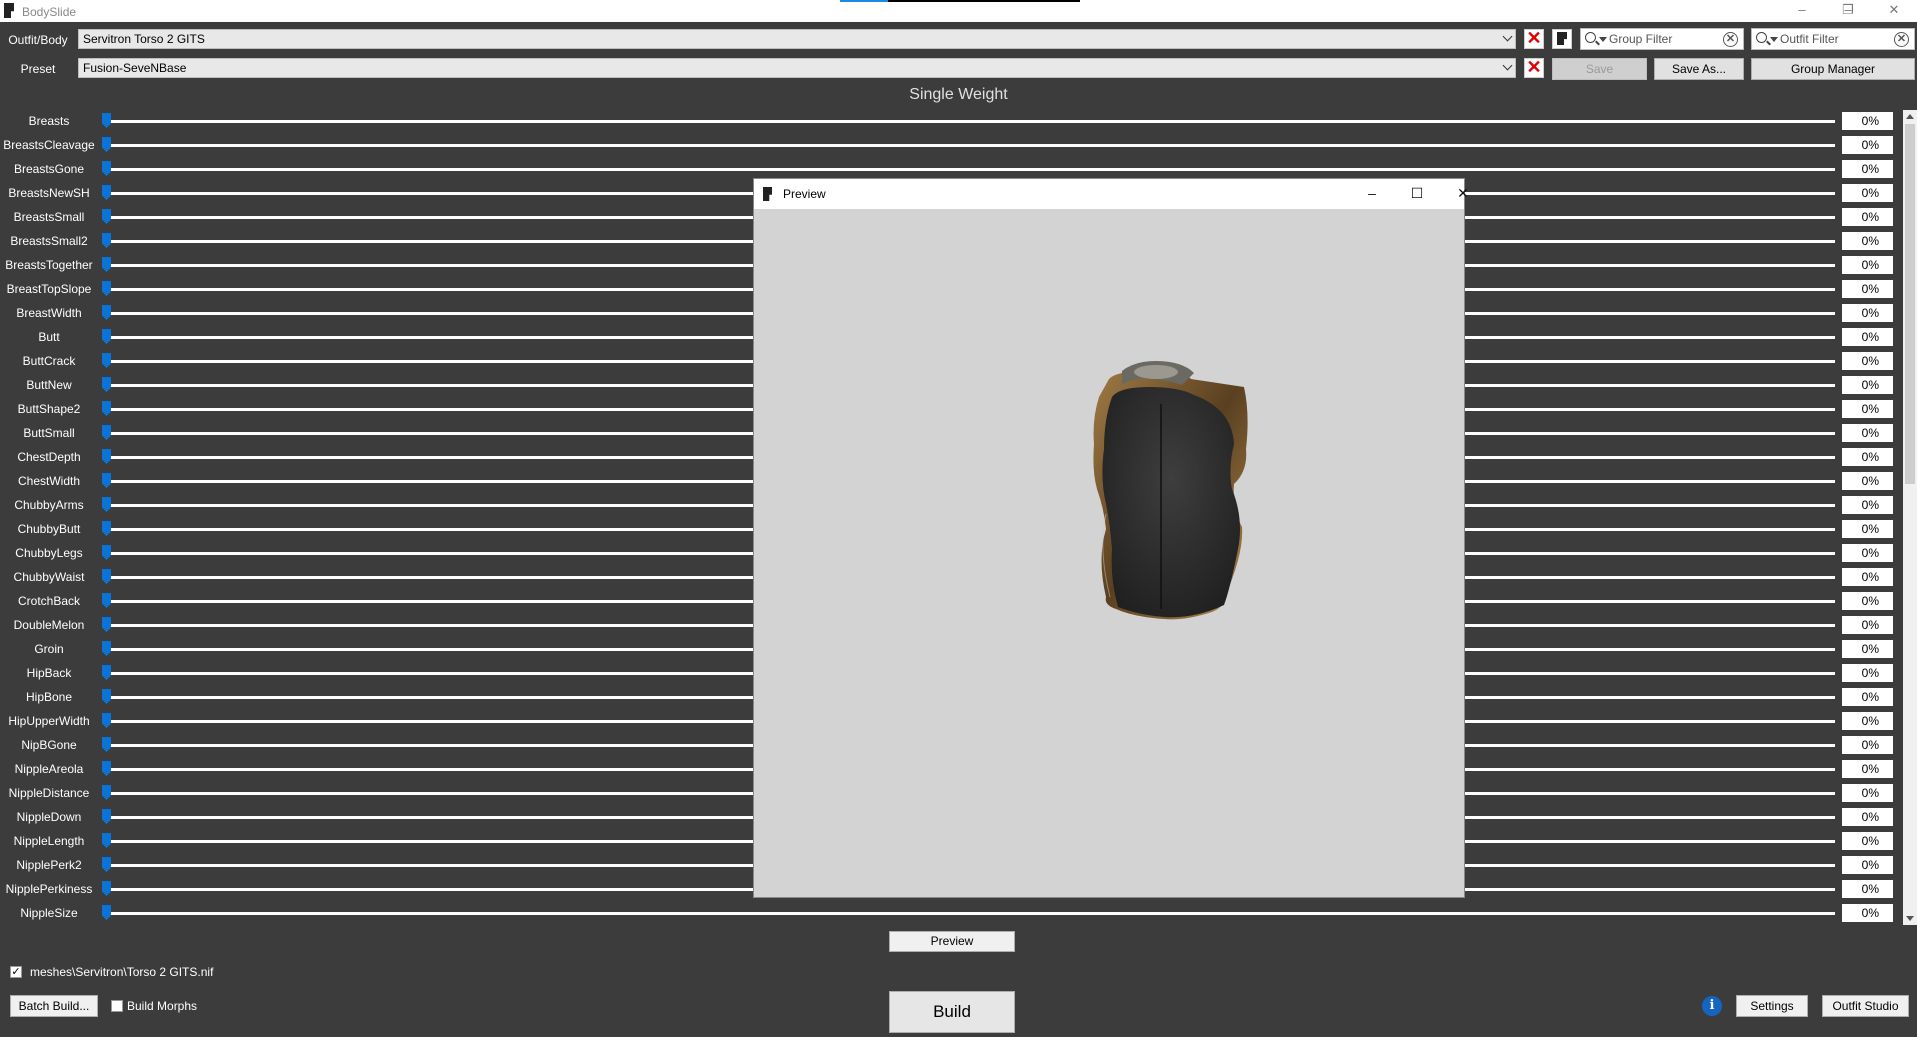 The image size is (1917, 1037). I want to click on settings-button: Settings, so click(1772, 1006).